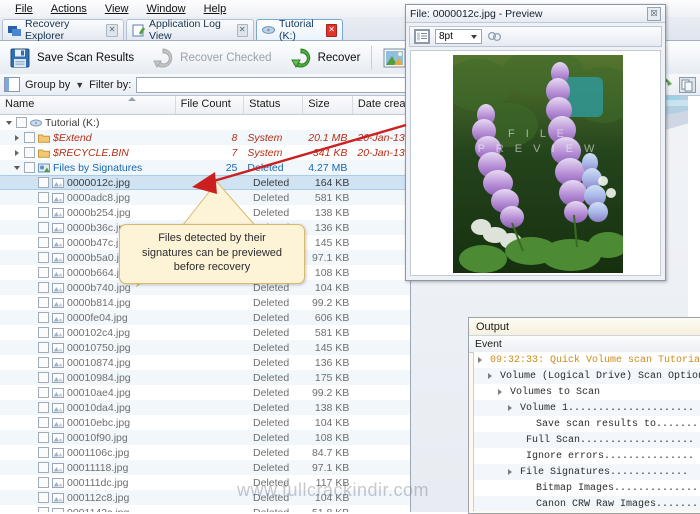 The height and width of the screenshot is (514, 700). I want to click on table-row: 00010da4.jpg Deleted 138 KB, so click(205, 407).